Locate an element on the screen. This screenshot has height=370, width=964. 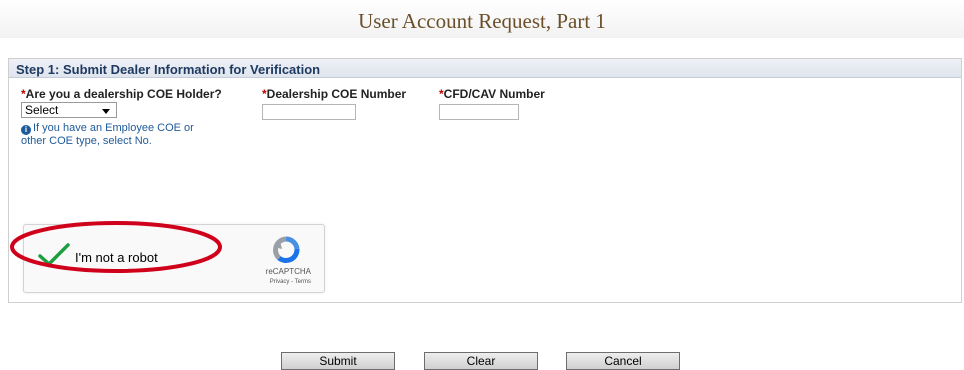
clear-button: Clear is located at coordinates (481, 361).